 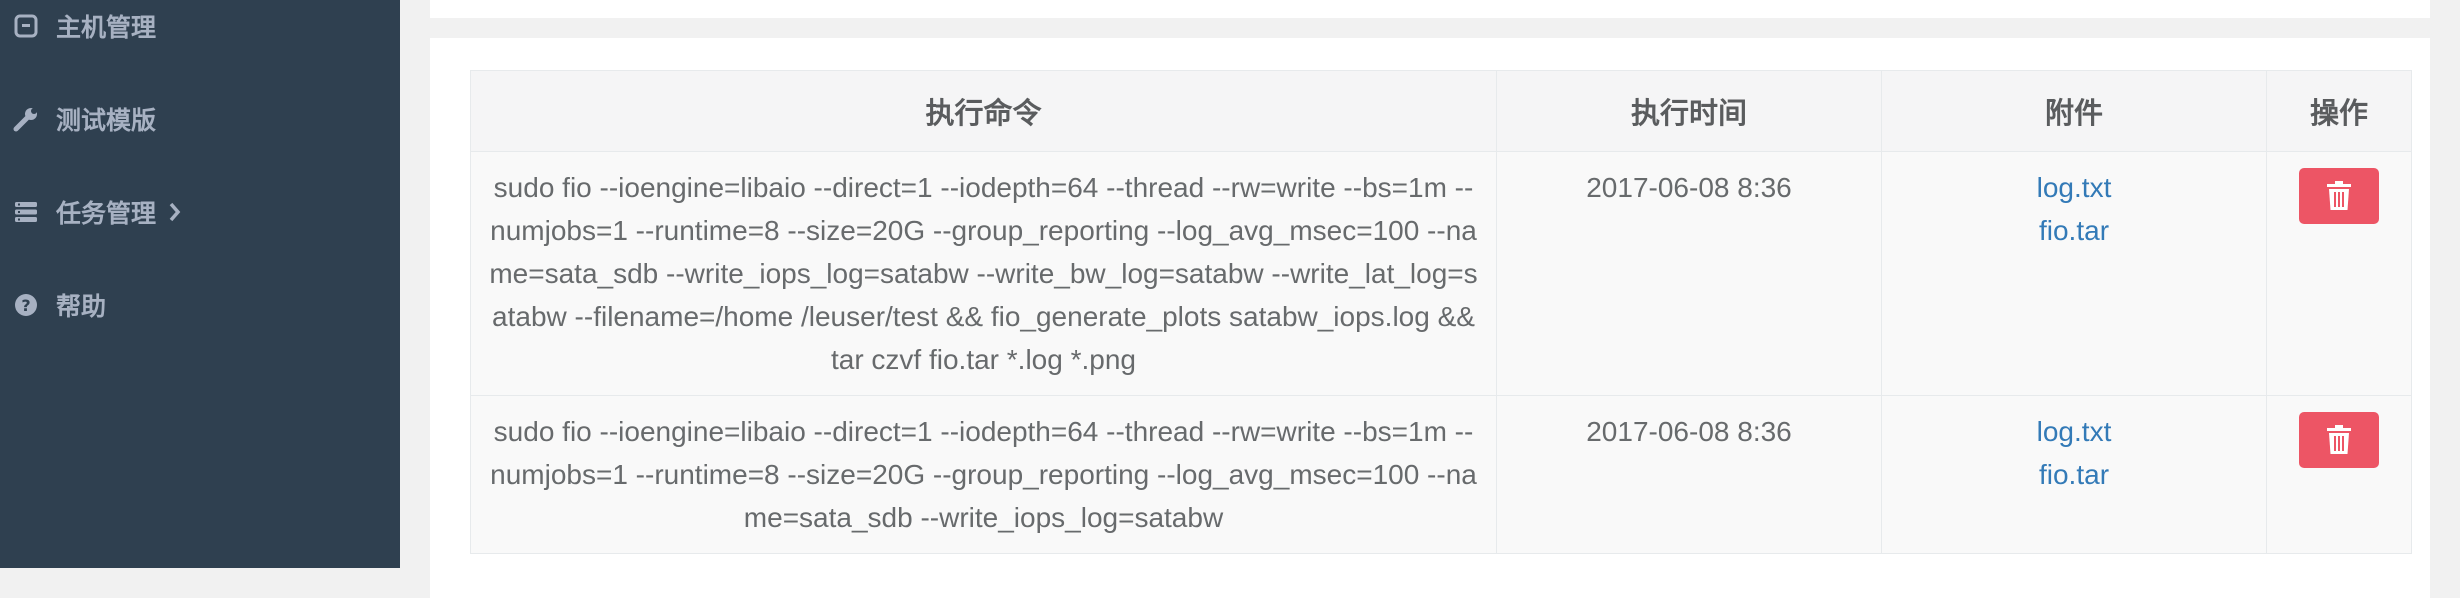 I want to click on wrench-icon, so click(x=26, y=119).